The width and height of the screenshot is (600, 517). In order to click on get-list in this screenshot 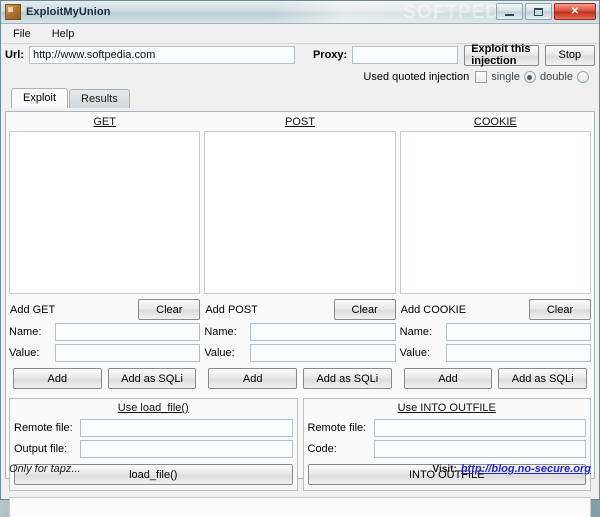, I will do `click(105, 212)`.